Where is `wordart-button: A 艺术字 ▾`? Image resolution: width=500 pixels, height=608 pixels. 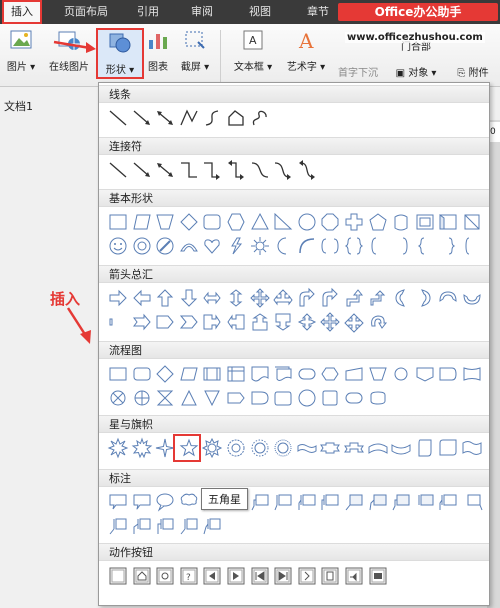 wordart-button: A 艺术字 ▾ is located at coordinates (306, 50).